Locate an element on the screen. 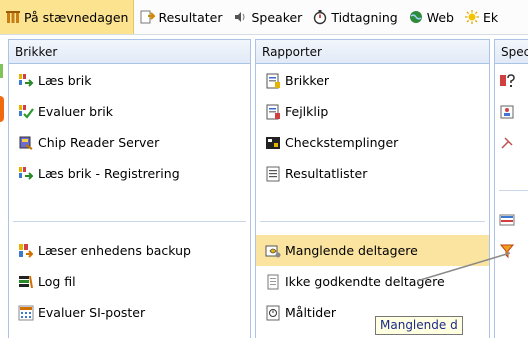  menu-tab-event-day: På stævnedagen is located at coordinates (67, 17).